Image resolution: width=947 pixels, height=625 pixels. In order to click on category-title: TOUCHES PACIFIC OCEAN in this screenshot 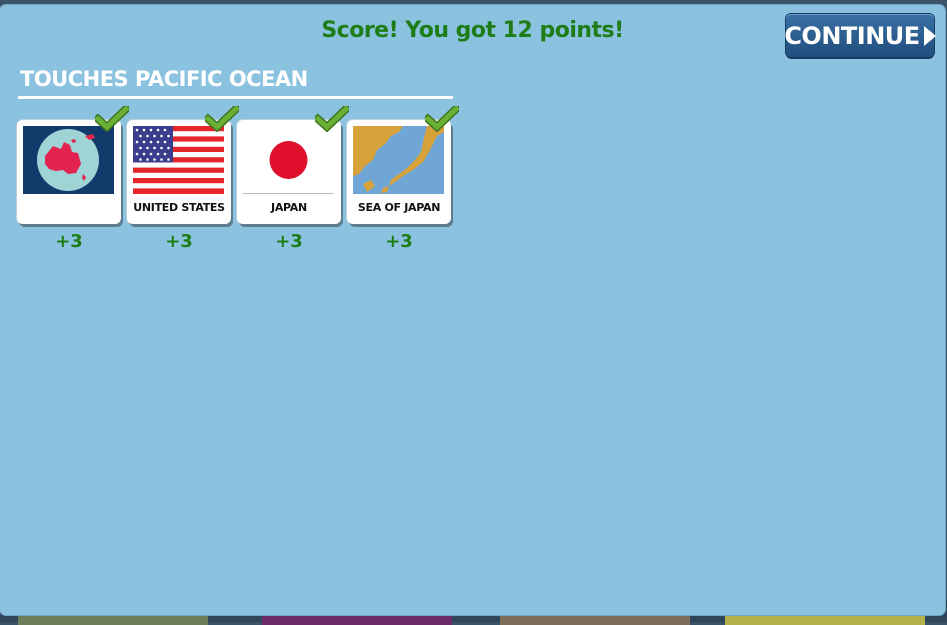, I will do `click(164, 79)`.